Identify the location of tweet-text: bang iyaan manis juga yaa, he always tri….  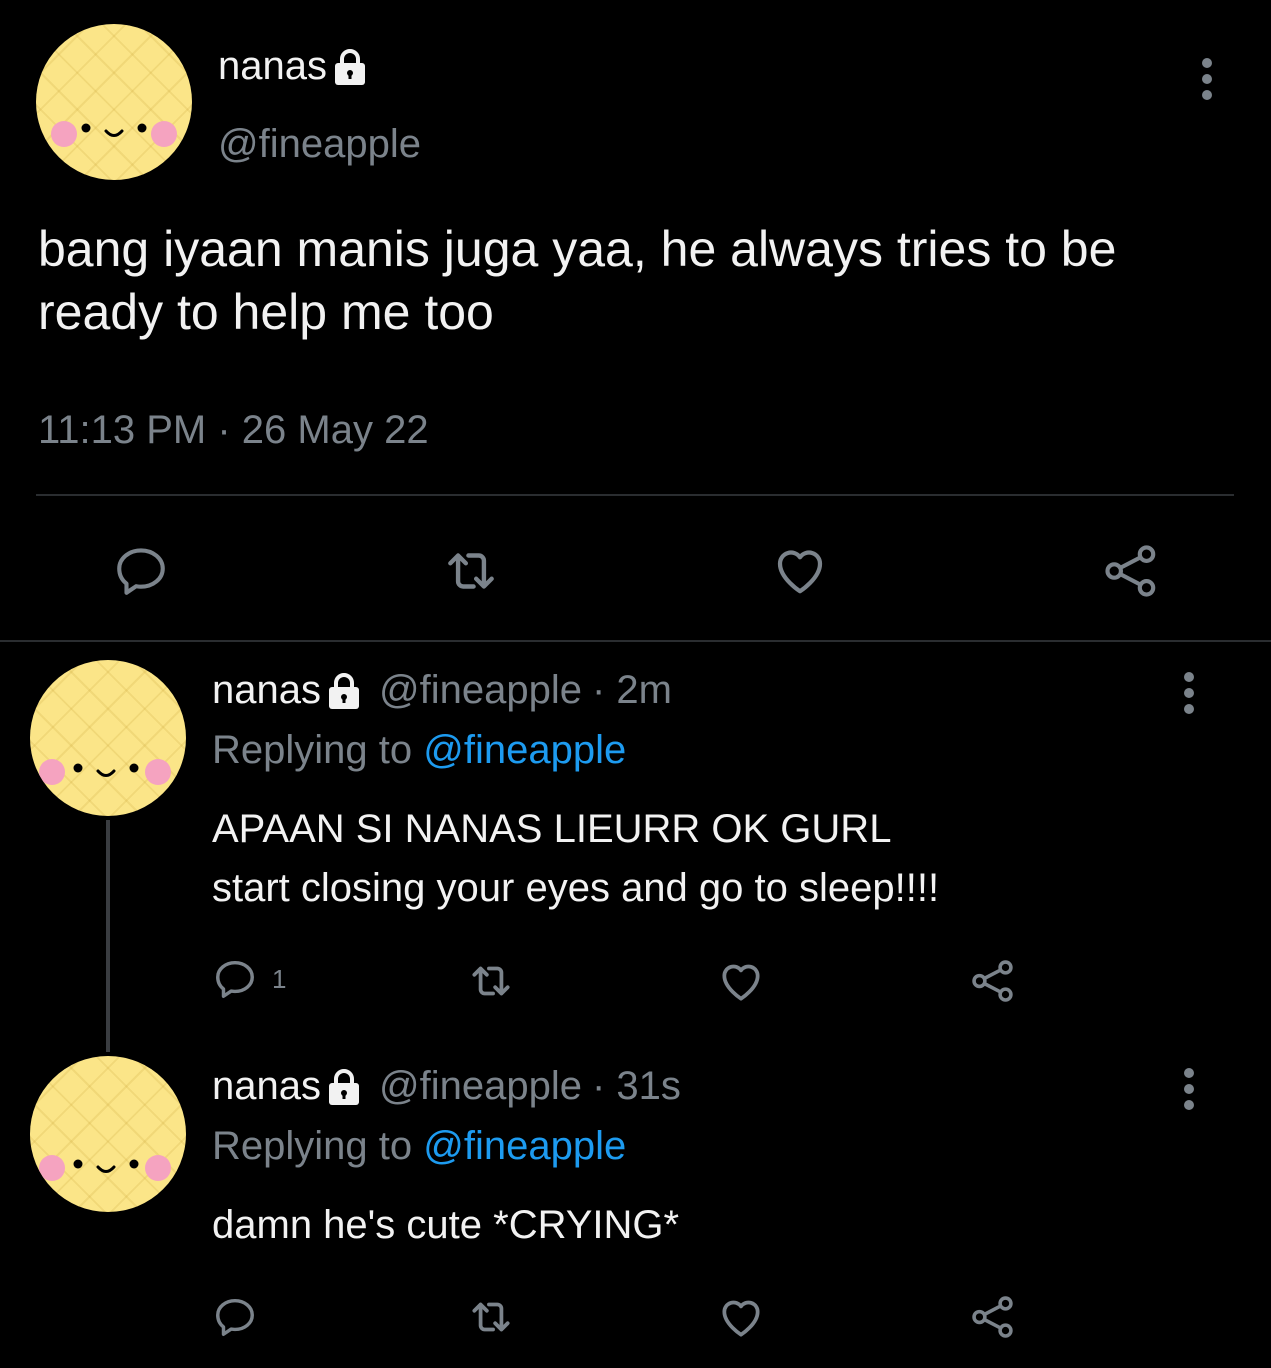
(577, 280).